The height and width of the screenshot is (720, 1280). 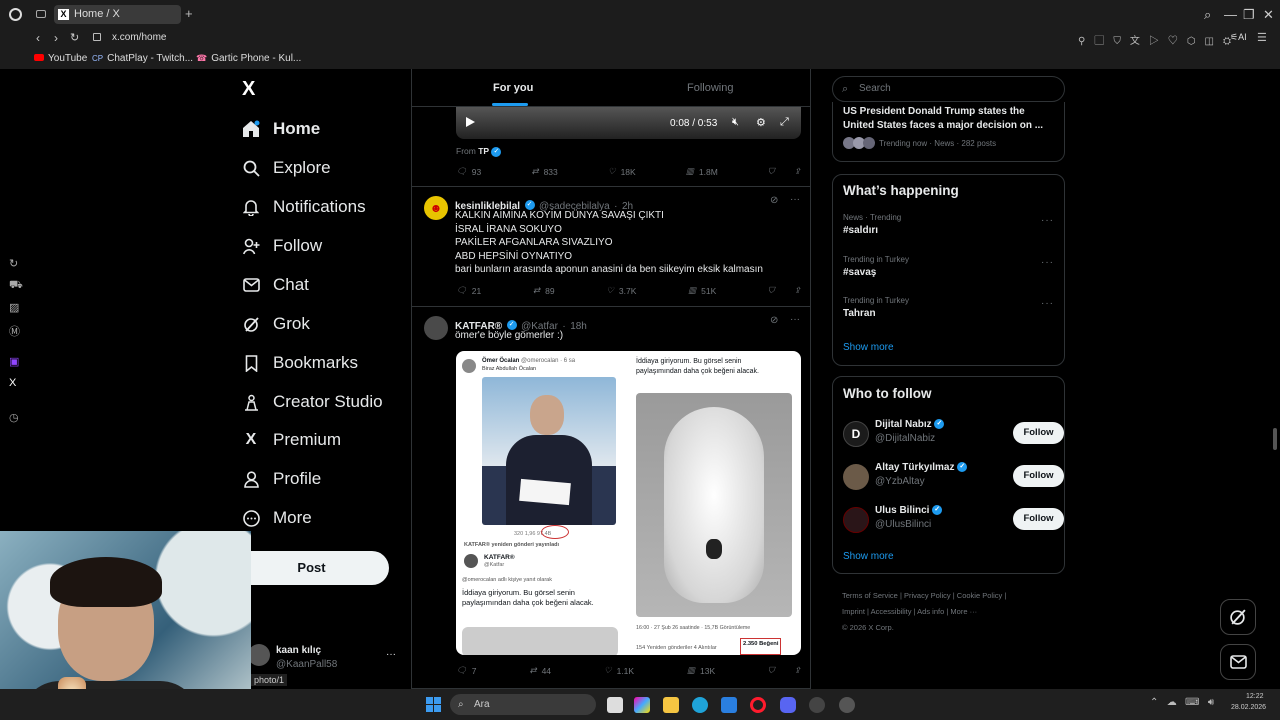 I want to click on views-button: ▥ 1.8M, so click(x=702, y=171).